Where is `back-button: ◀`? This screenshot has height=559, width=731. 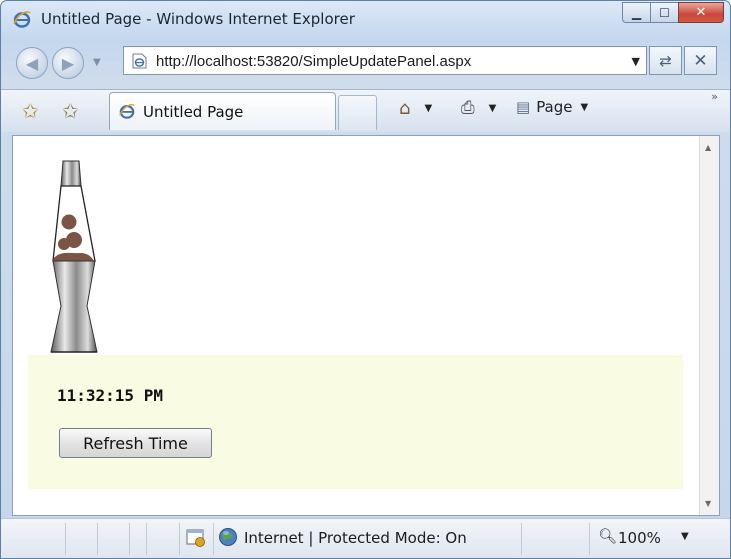 back-button: ◀ is located at coordinates (32, 63).